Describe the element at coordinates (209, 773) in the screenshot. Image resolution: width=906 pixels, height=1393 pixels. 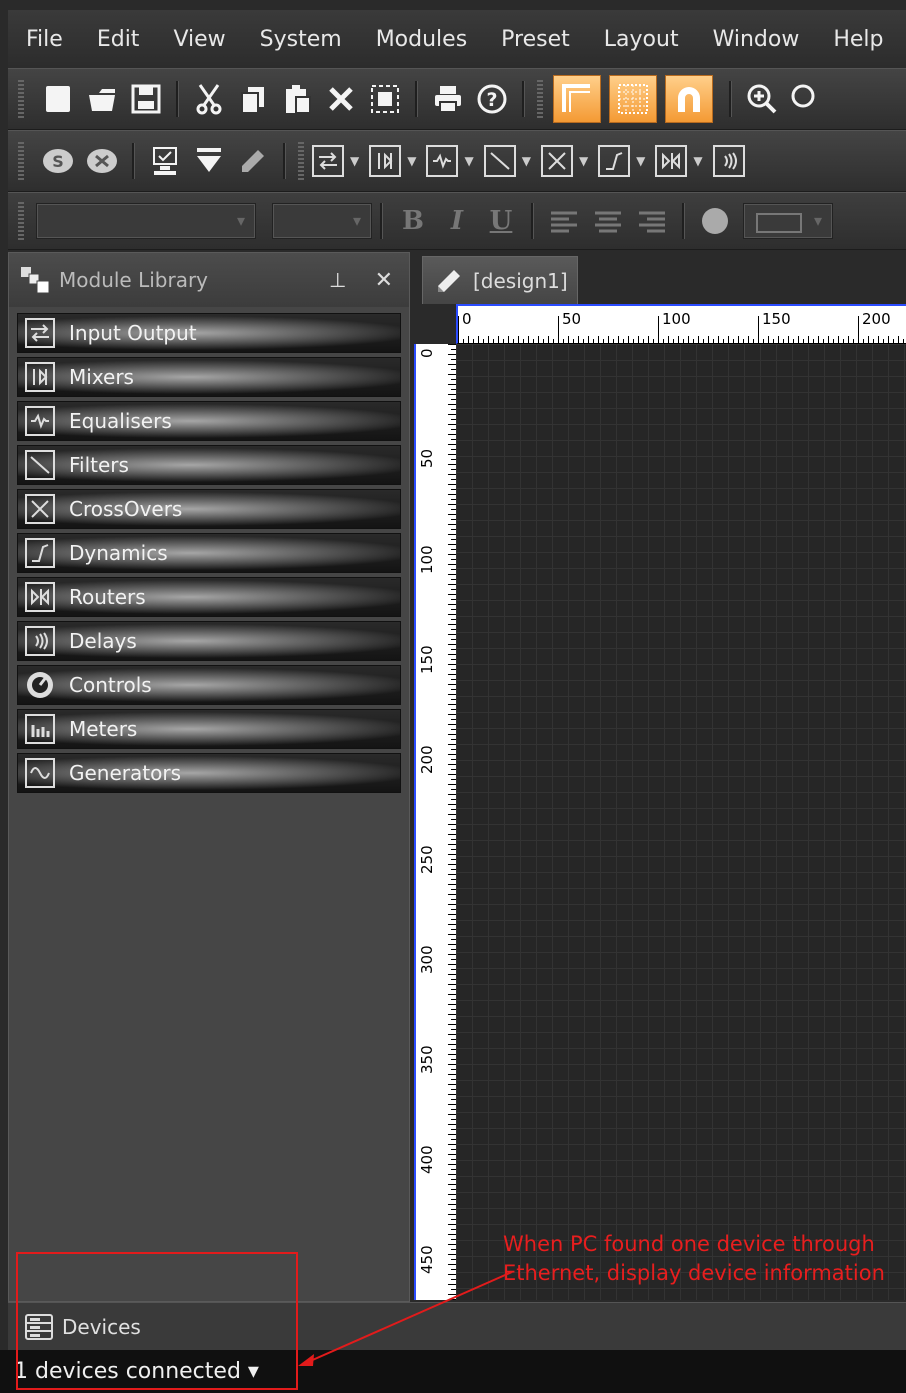
I see `library-item-generators: Generators` at that location.